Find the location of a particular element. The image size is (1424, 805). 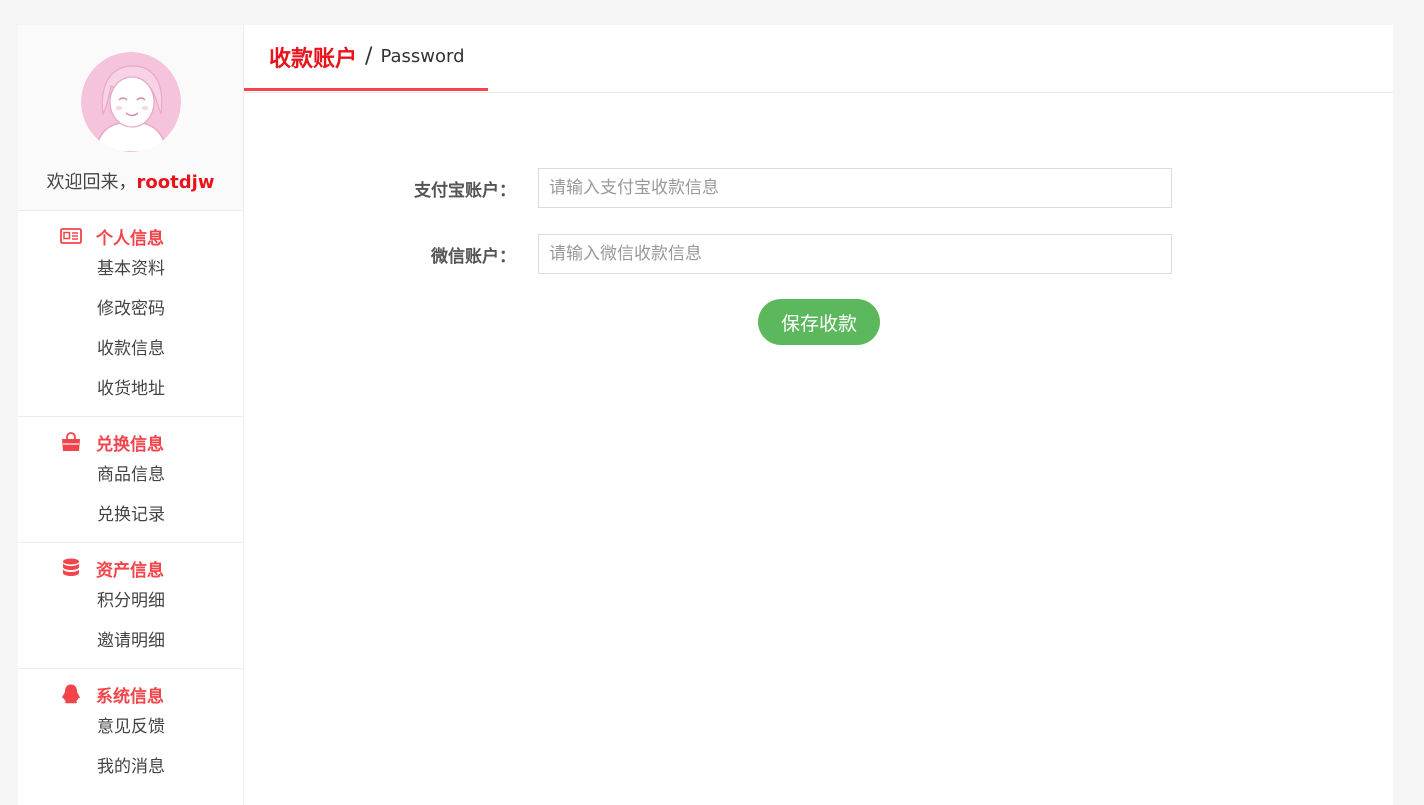

alipay-account-input is located at coordinates (855, 188).